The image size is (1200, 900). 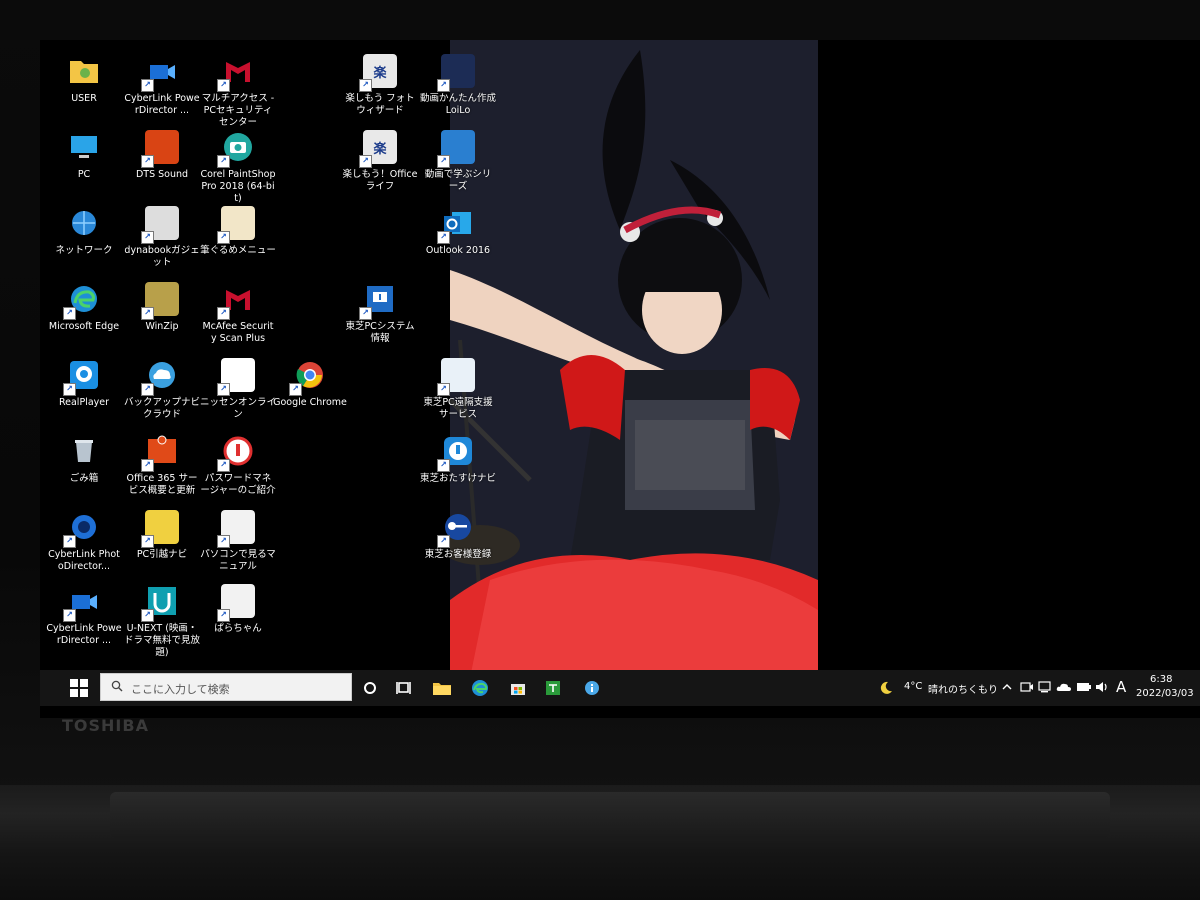 I want to click on ime-indicator: A, so click(x=1121, y=687).